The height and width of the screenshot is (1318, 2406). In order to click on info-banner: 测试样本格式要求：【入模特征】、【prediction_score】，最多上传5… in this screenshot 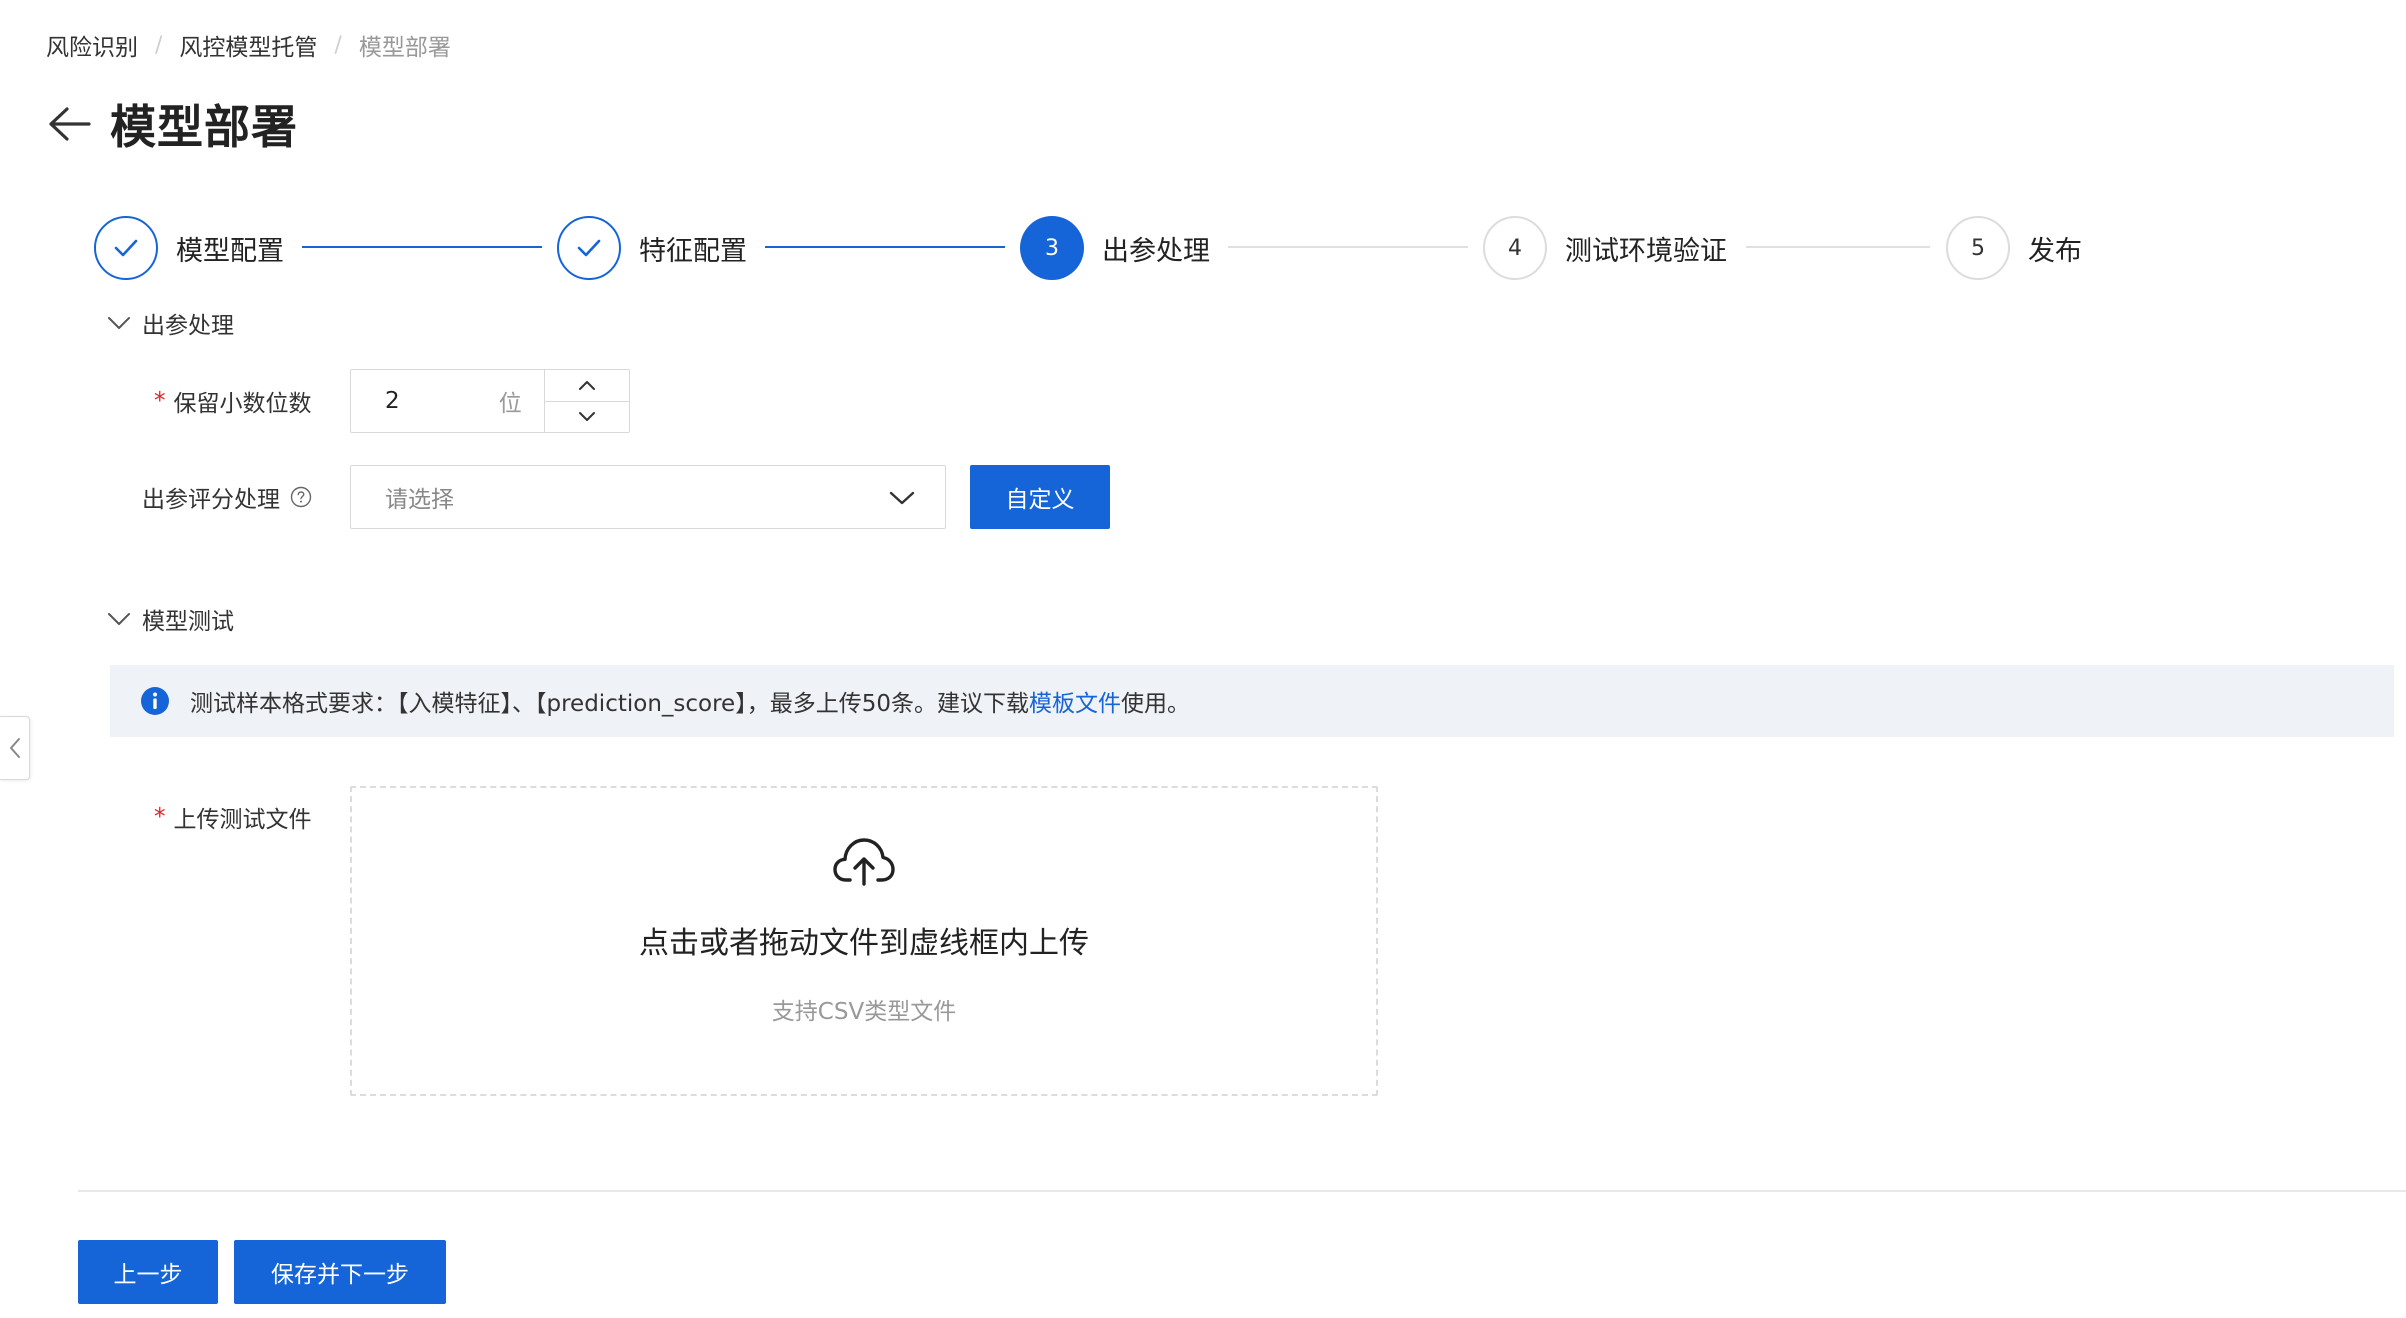, I will do `click(1252, 701)`.